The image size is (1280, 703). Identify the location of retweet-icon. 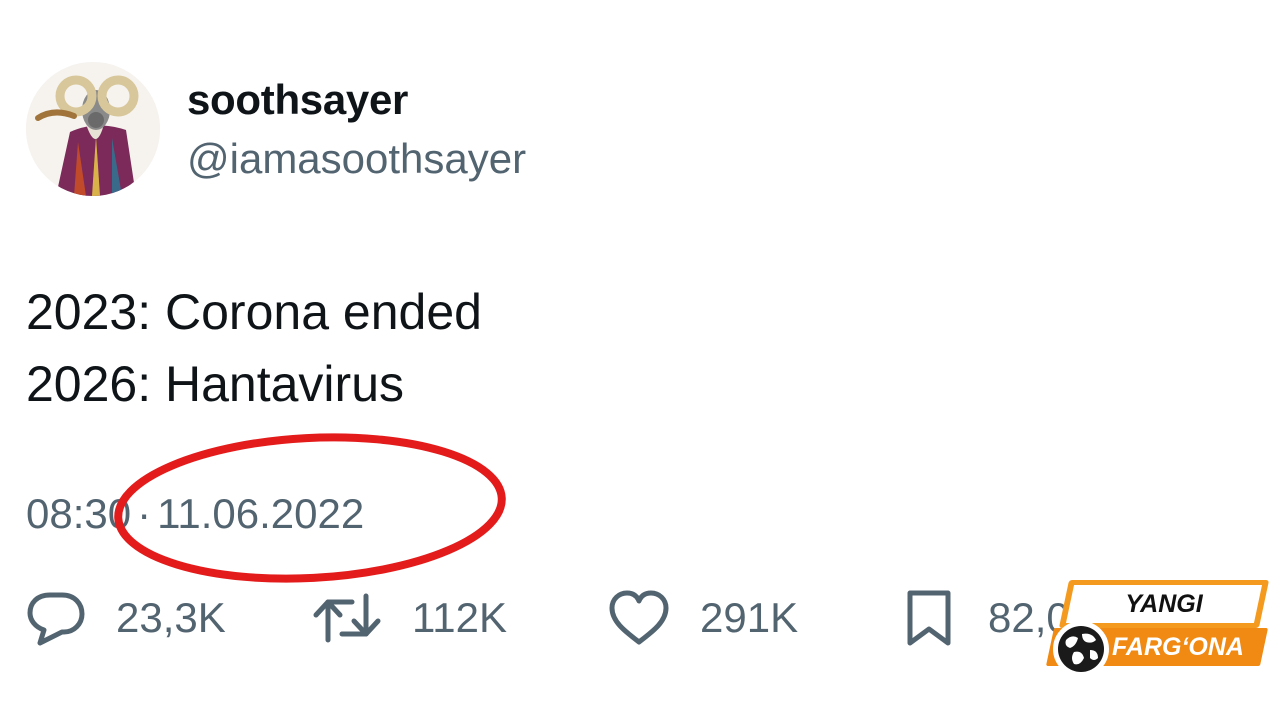
(347, 618).